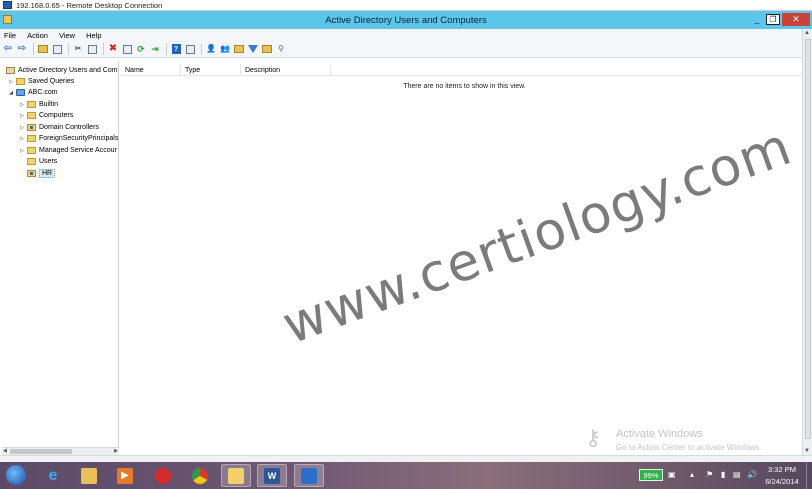 This screenshot has height=489, width=812. What do you see at coordinates (737, 474) in the screenshot?
I see `network-icon: ▤` at bounding box center [737, 474].